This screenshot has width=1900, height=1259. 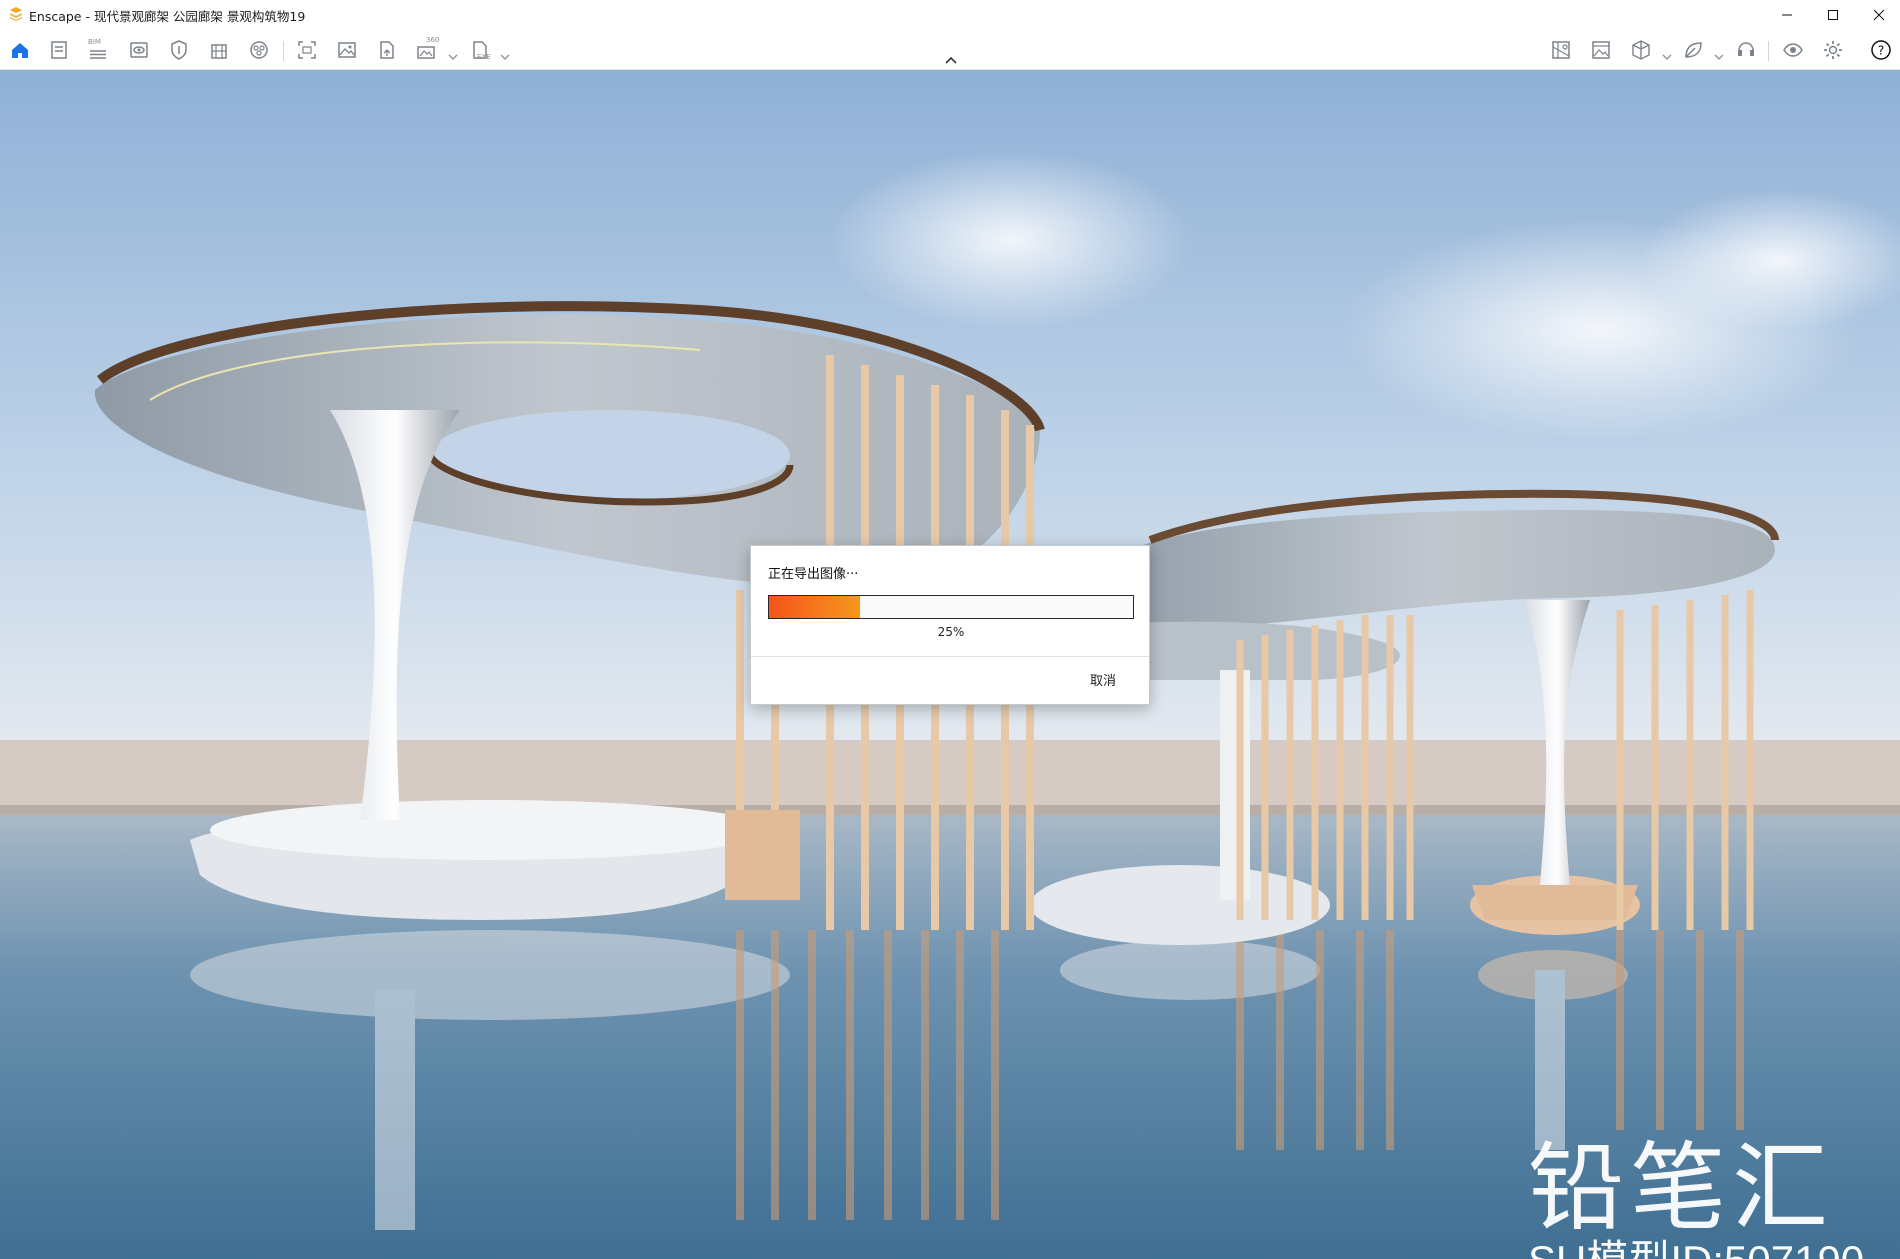 I want to click on headset-button, so click(x=1746, y=50).